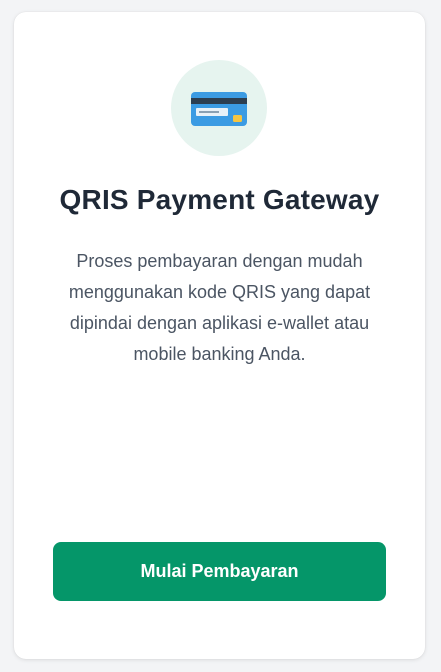 The width and height of the screenshot is (441, 672). I want to click on icon-badge, so click(219, 108).